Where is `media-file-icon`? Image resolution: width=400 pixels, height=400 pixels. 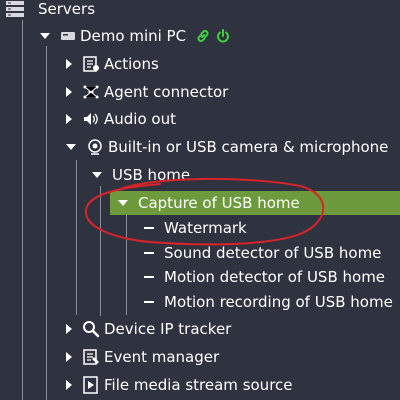 media-file-icon is located at coordinates (91, 385).